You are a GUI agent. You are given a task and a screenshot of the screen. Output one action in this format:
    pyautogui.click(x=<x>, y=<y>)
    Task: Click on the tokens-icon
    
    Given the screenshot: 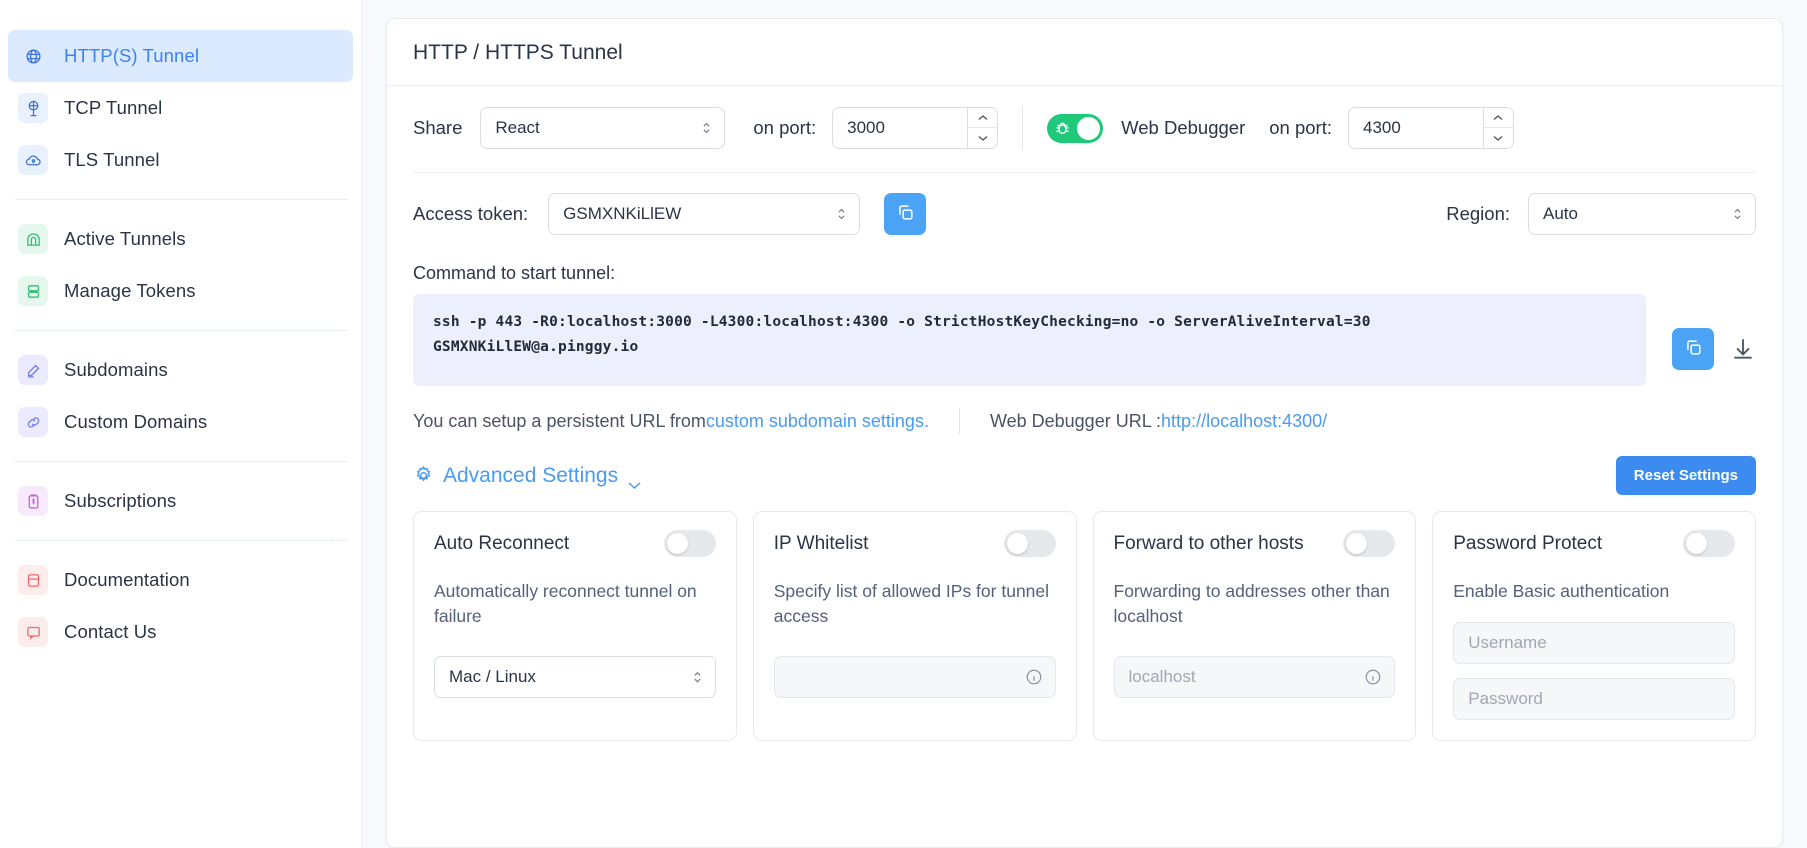 What is the action you would take?
    pyautogui.click(x=33, y=291)
    